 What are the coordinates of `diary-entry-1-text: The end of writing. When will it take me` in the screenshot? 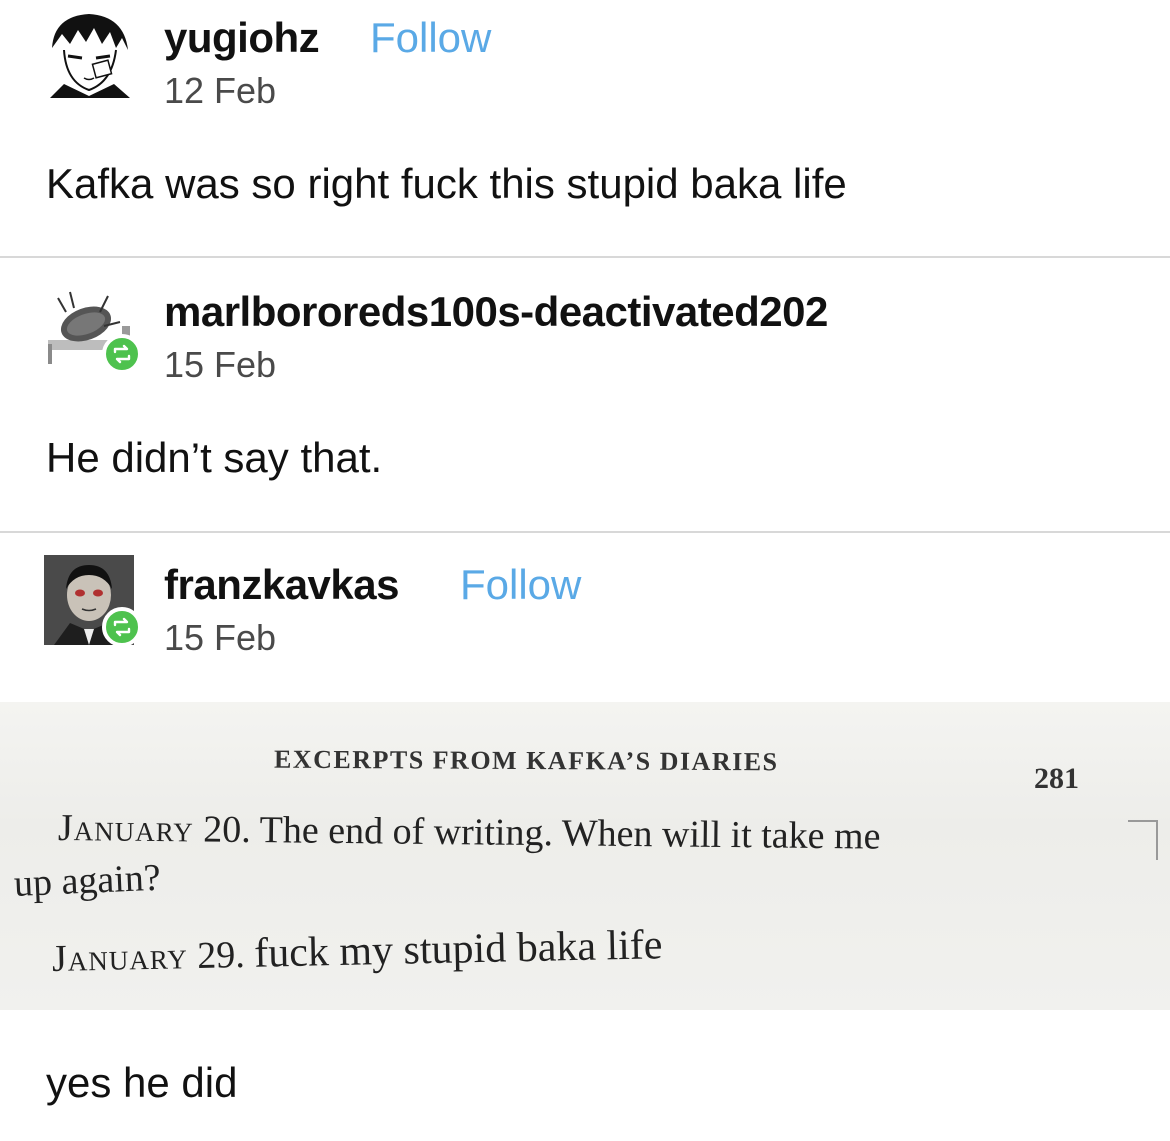 It's located at (570, 833).